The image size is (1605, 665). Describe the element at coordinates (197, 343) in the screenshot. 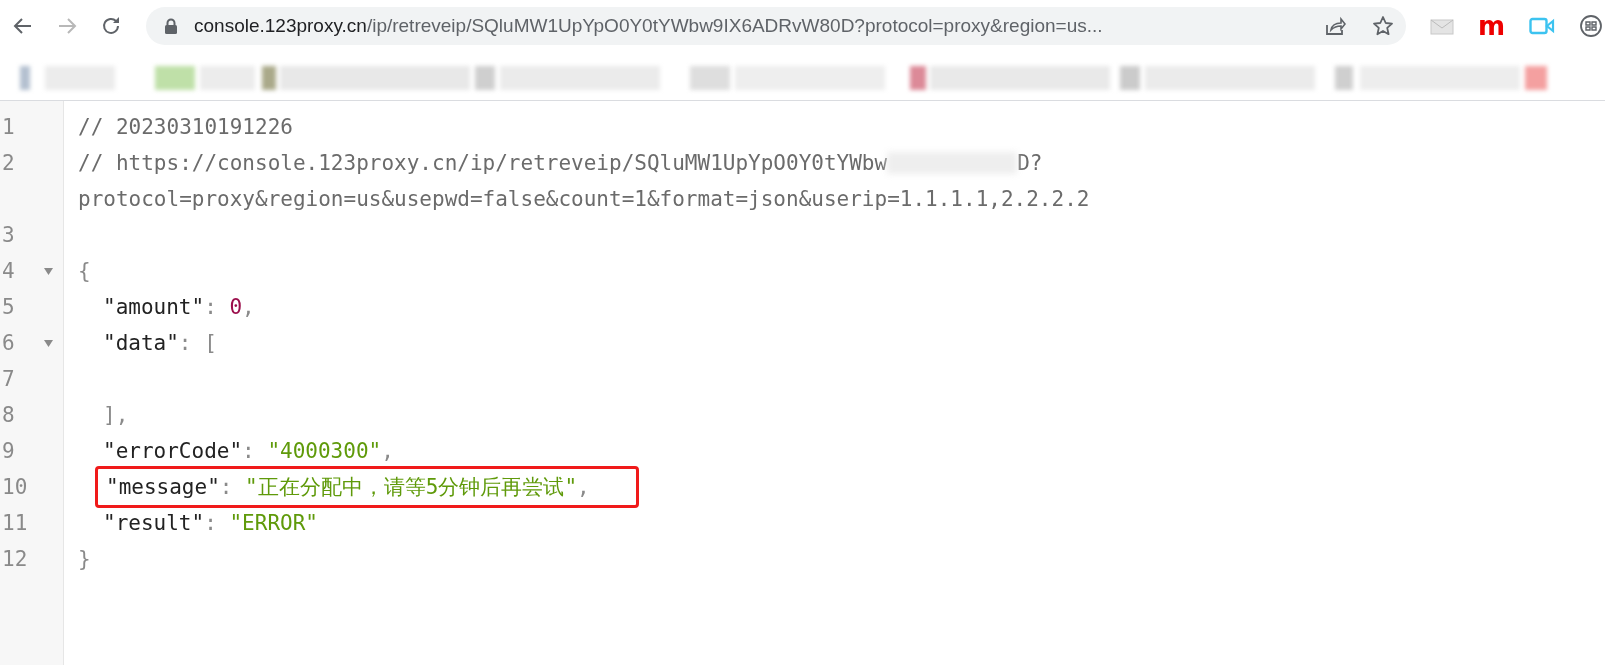

I see `code-punctuation: : [` at that location.